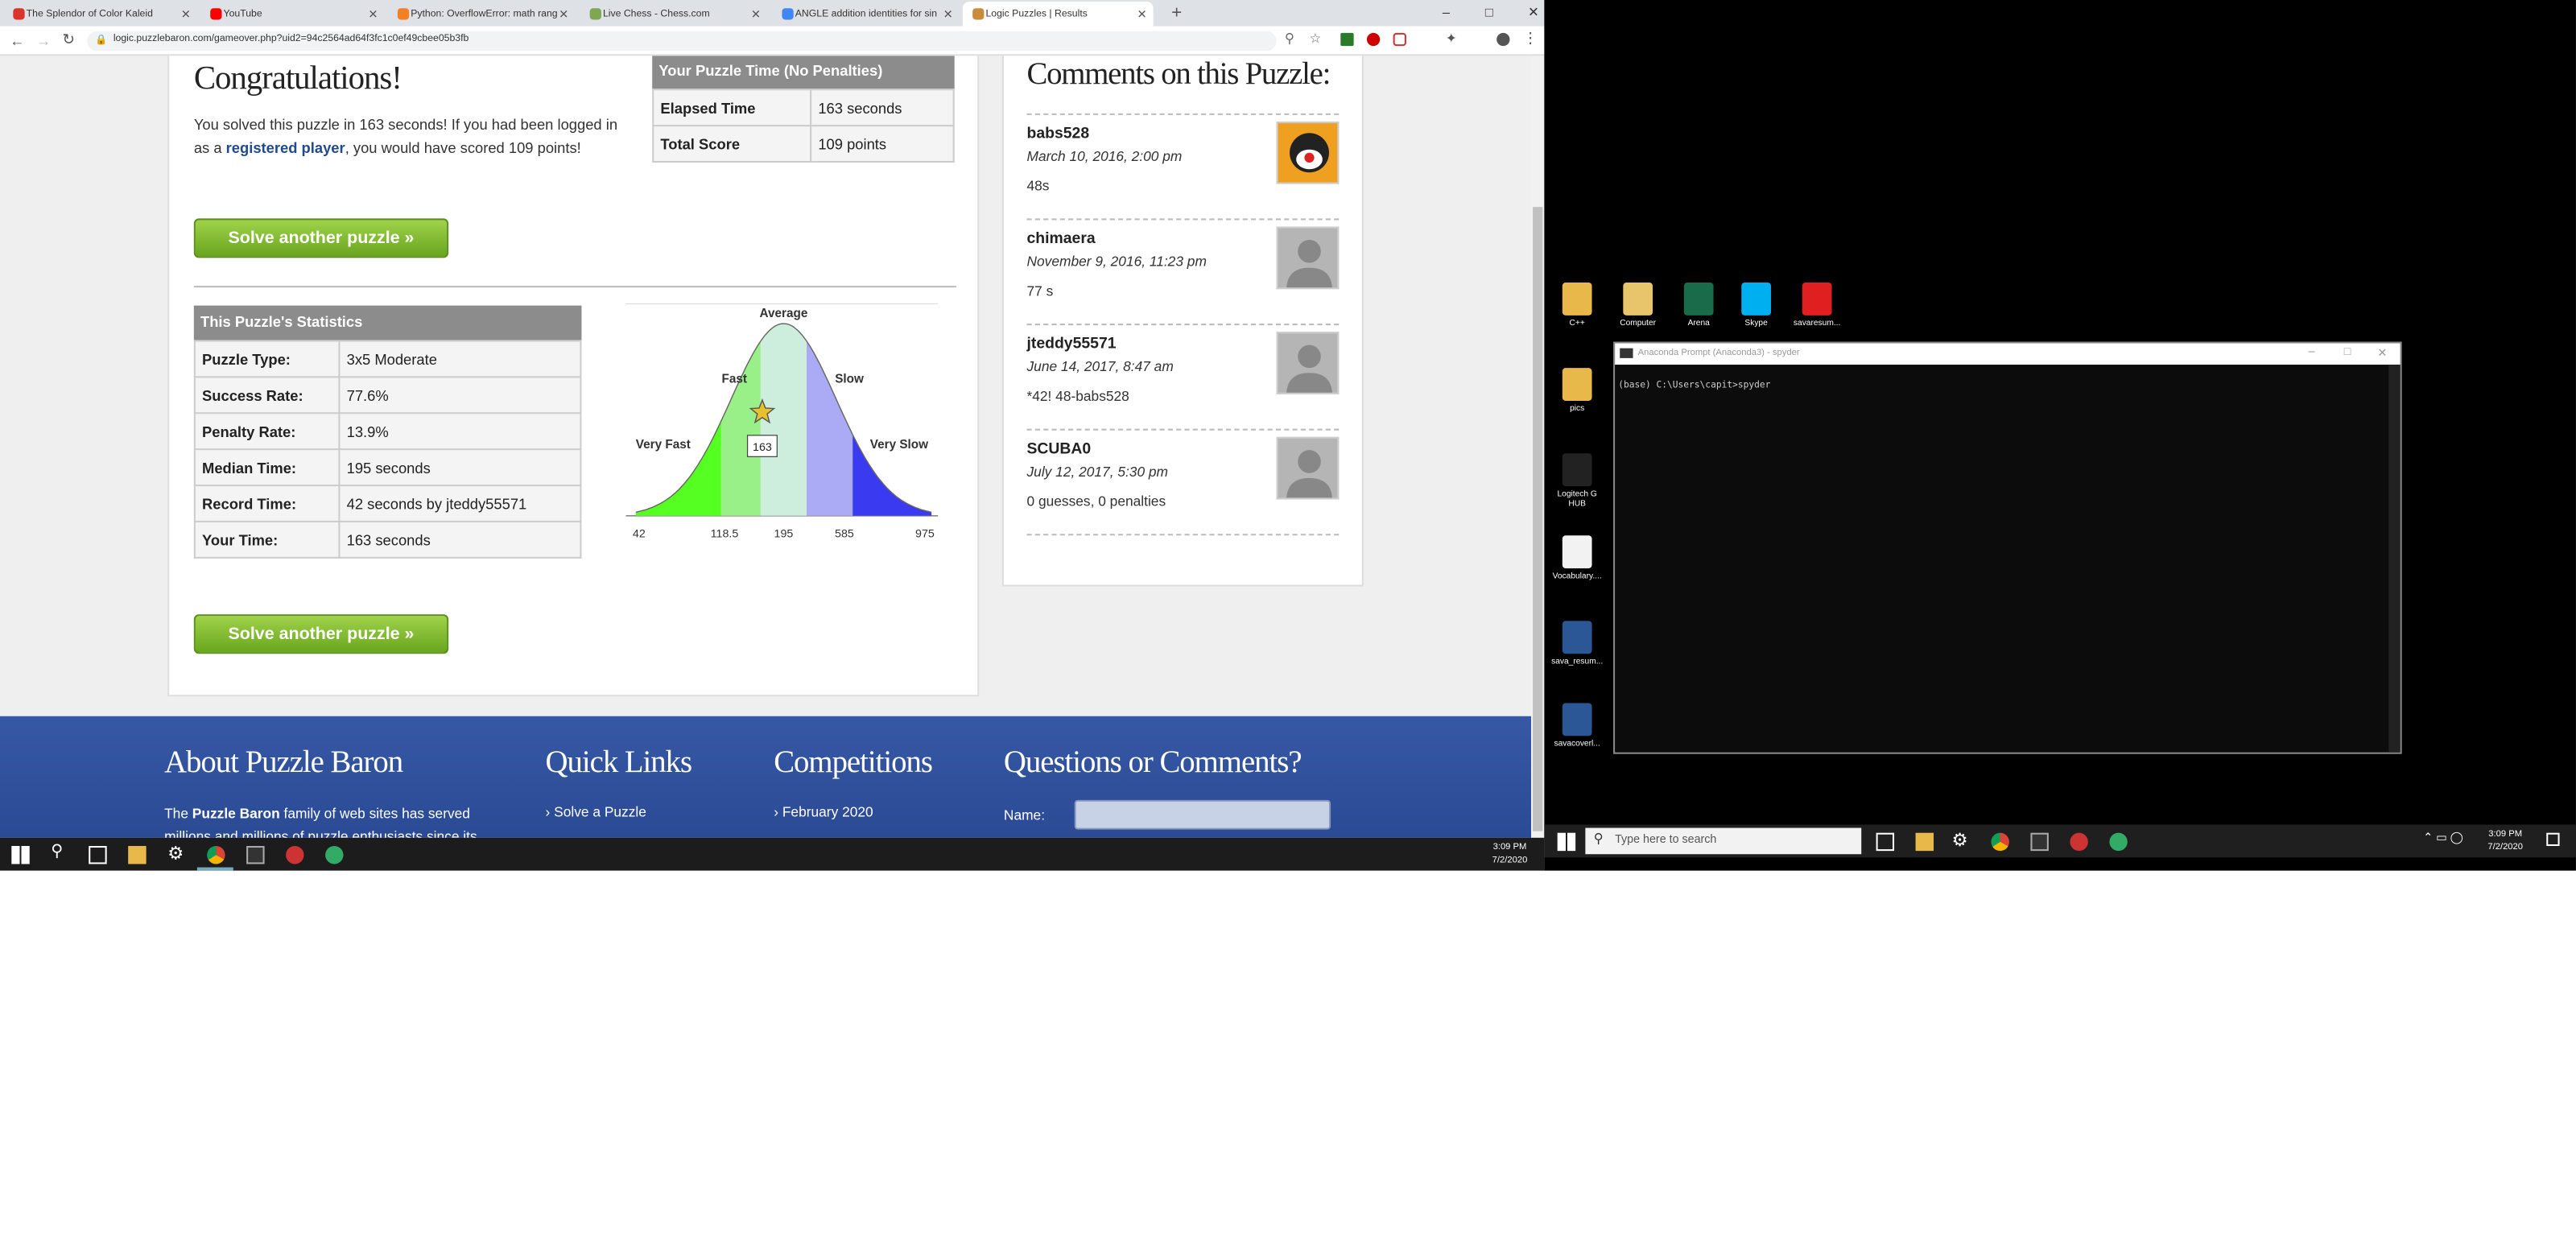  What do you see at coordinates (1756, 305) in the screenshot?
I see `desktop-icon: Skype` at bounding box center [1756, 305].